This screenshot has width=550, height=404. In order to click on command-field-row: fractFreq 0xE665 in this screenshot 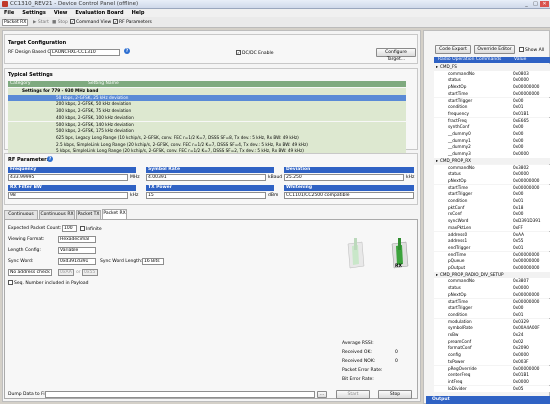, I will do `click(492, 121)`.